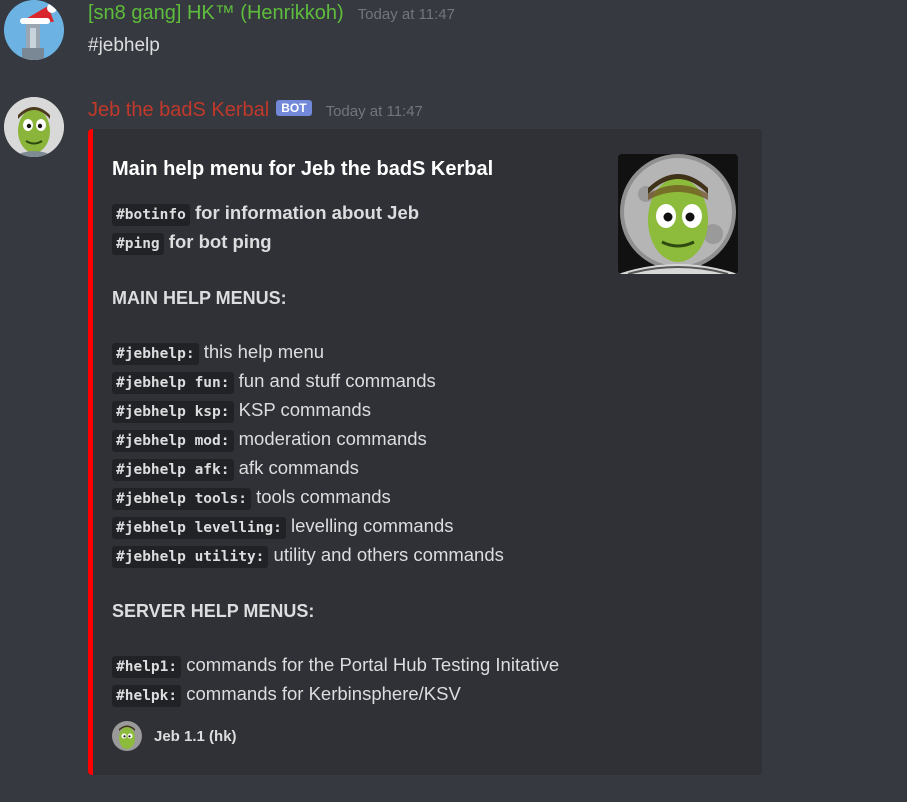 The image size is (907, 802). I want to click on embed-footer-text: Jeb 1.1 (hk), so click(195, 736).